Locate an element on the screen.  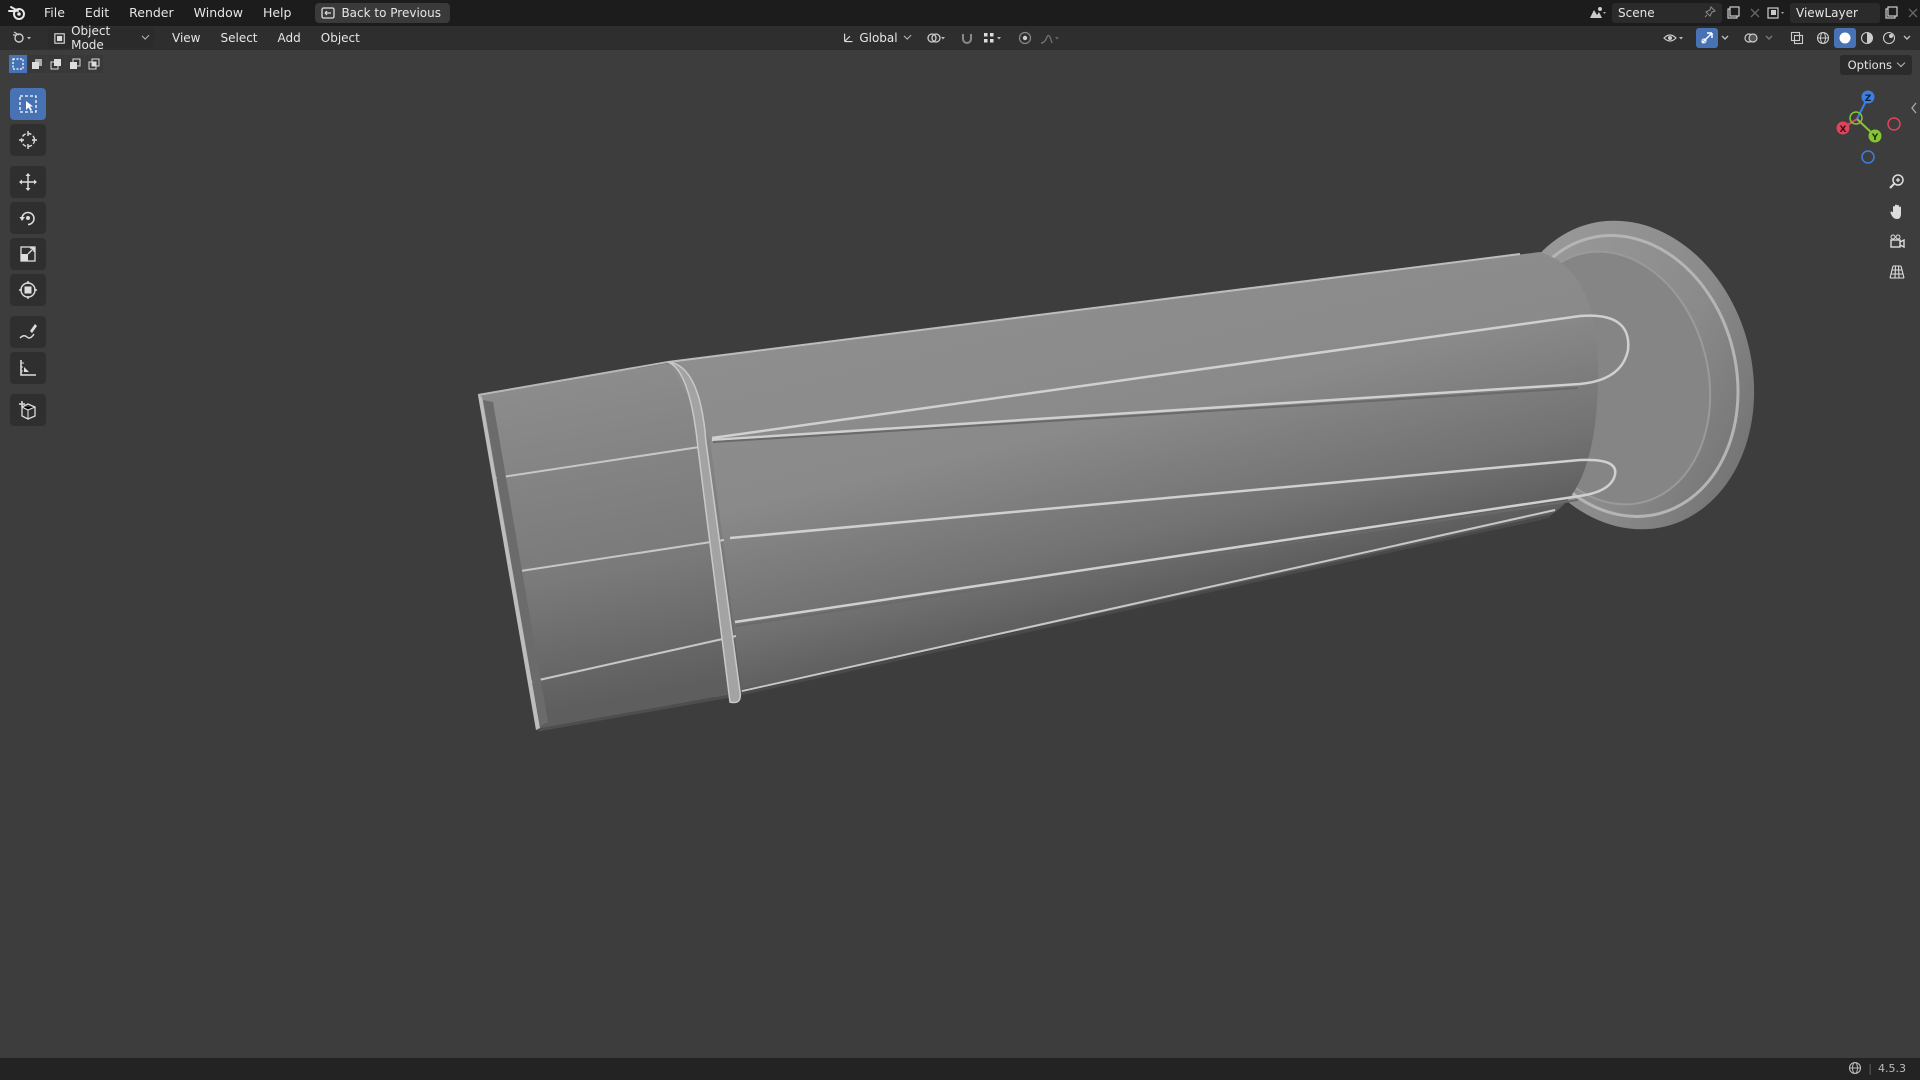
annotate-tool-icon is located at coordinates (28, 332).